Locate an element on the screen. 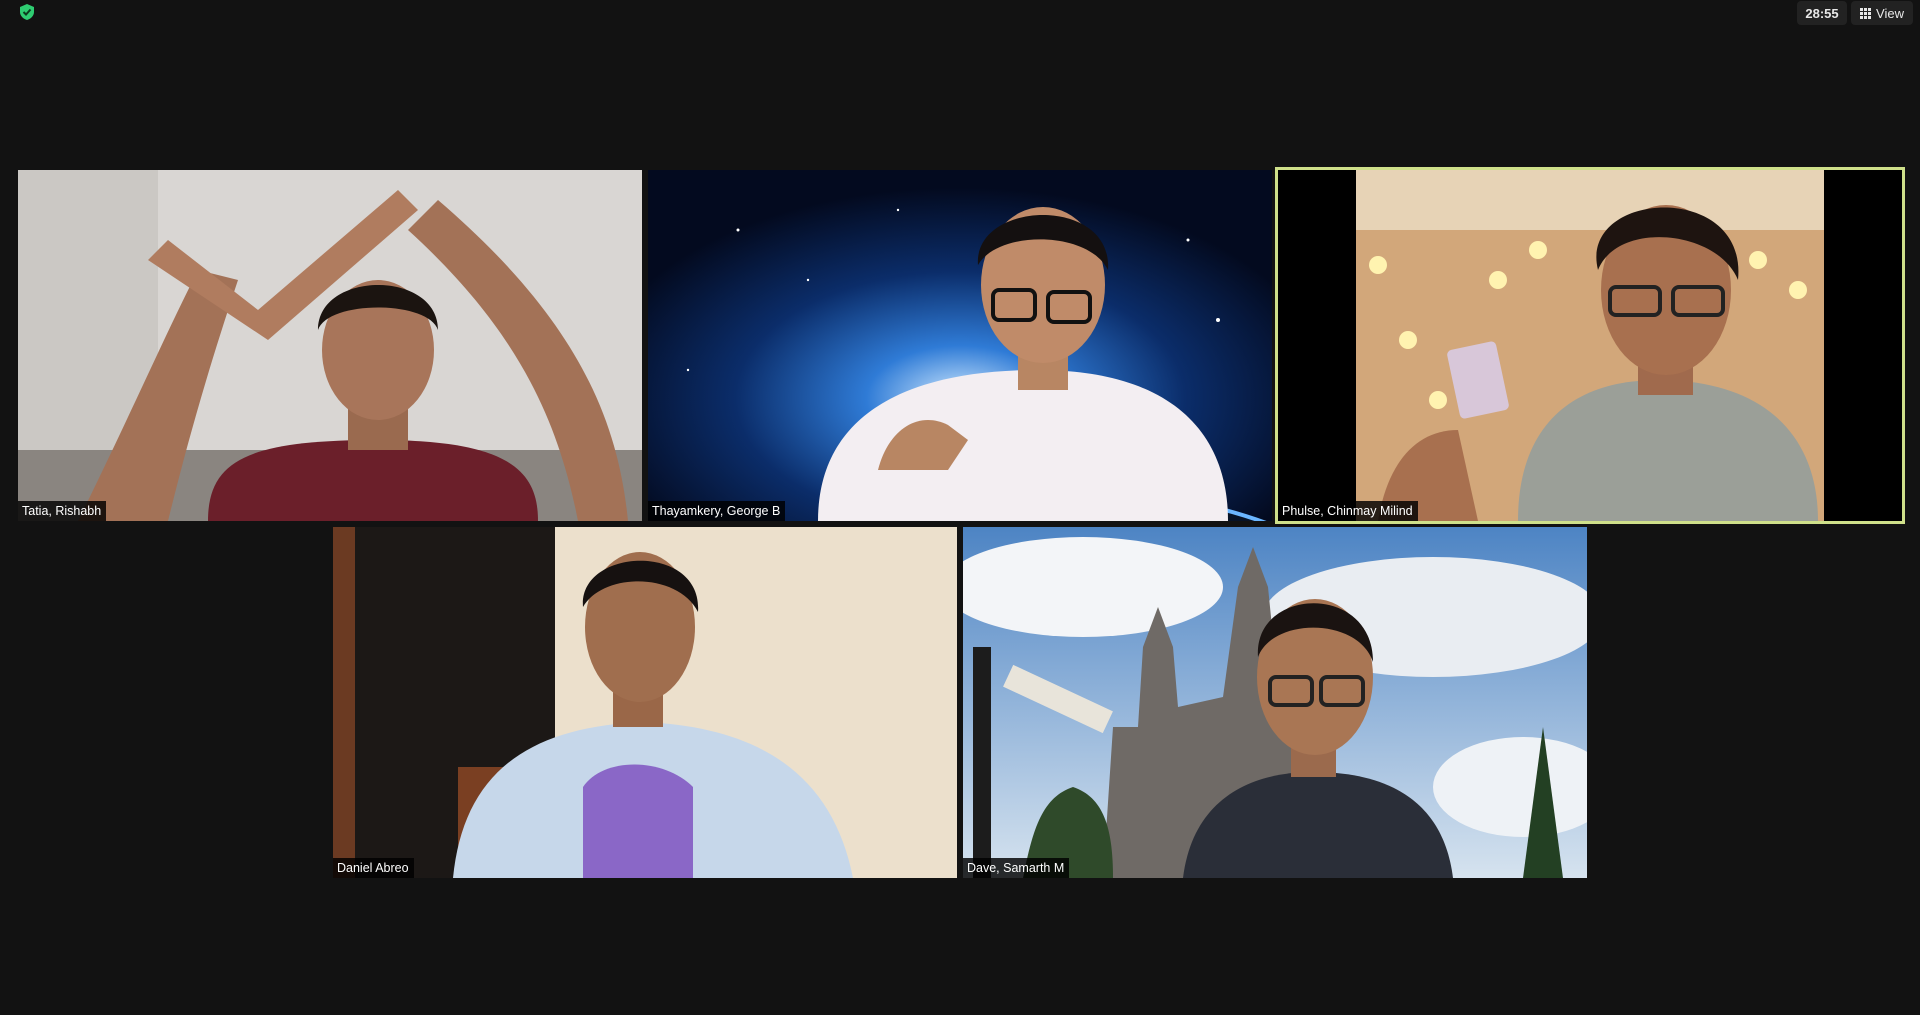  video-tile-participant-4: Daniel Abreo is located at coordinates (645, 702).